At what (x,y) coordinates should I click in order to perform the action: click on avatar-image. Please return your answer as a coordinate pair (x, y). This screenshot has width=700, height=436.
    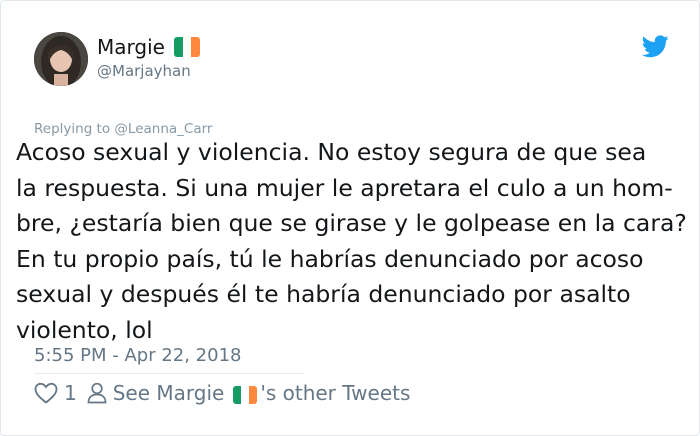
    Looking at the image, I should click on (61, 59).